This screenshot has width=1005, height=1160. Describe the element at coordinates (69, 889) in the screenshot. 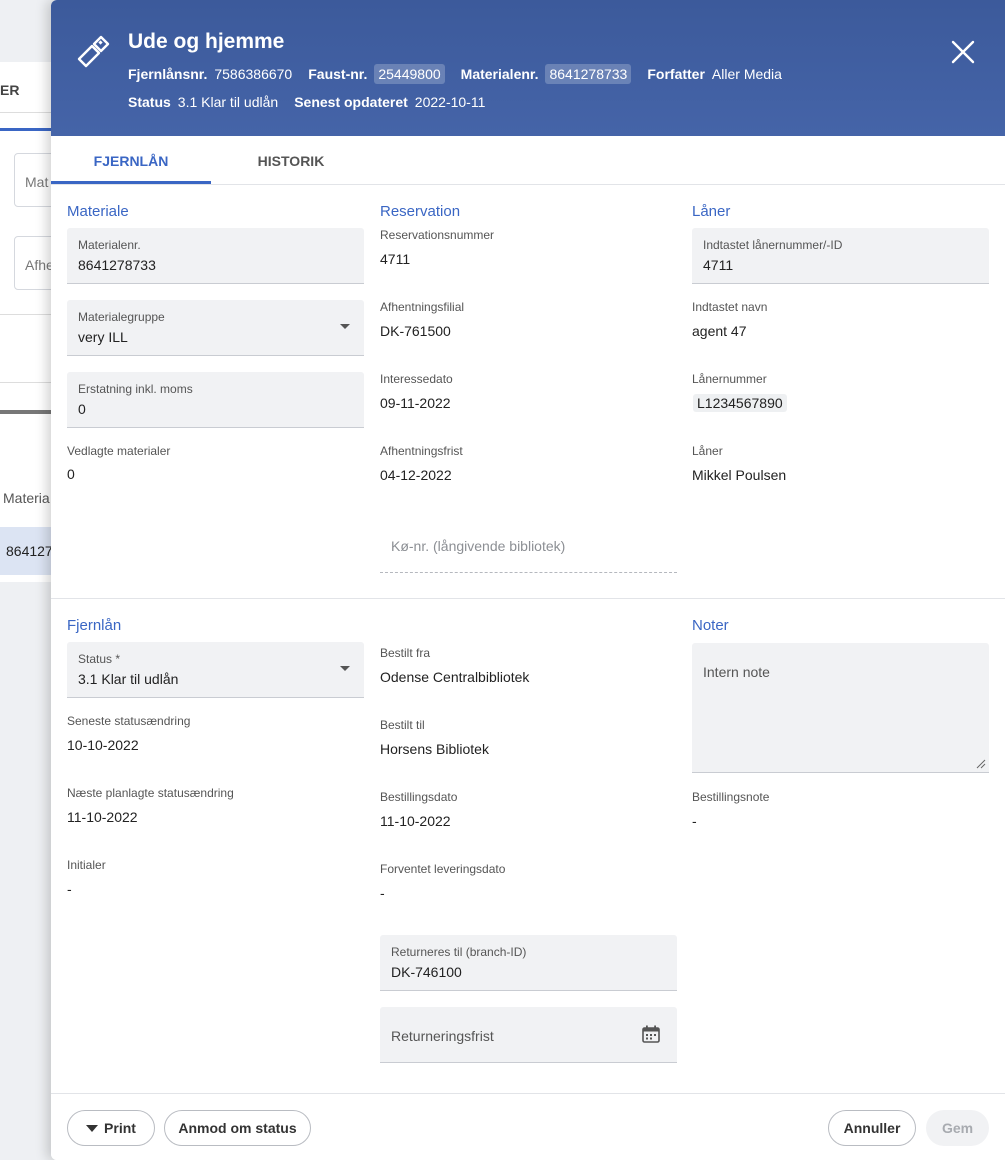

I see `initials-value: -` at that location.